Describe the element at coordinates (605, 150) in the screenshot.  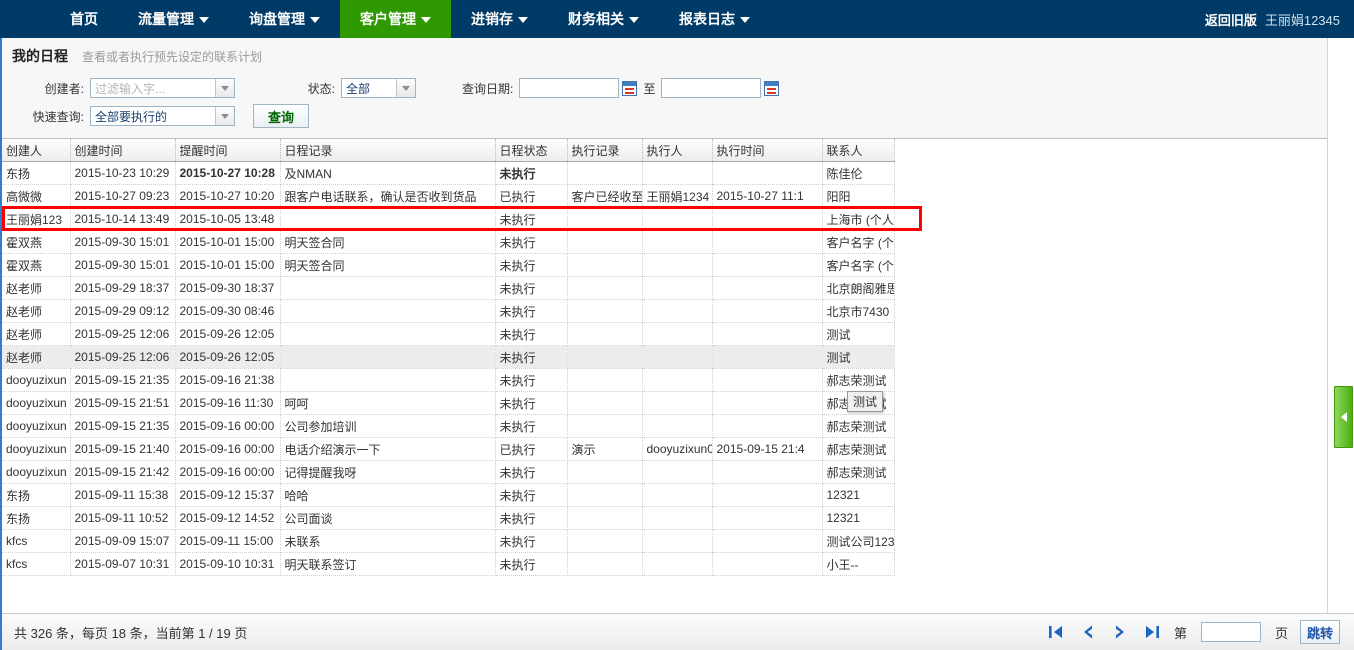
I see `column-header-5: 执行记录` at that location.